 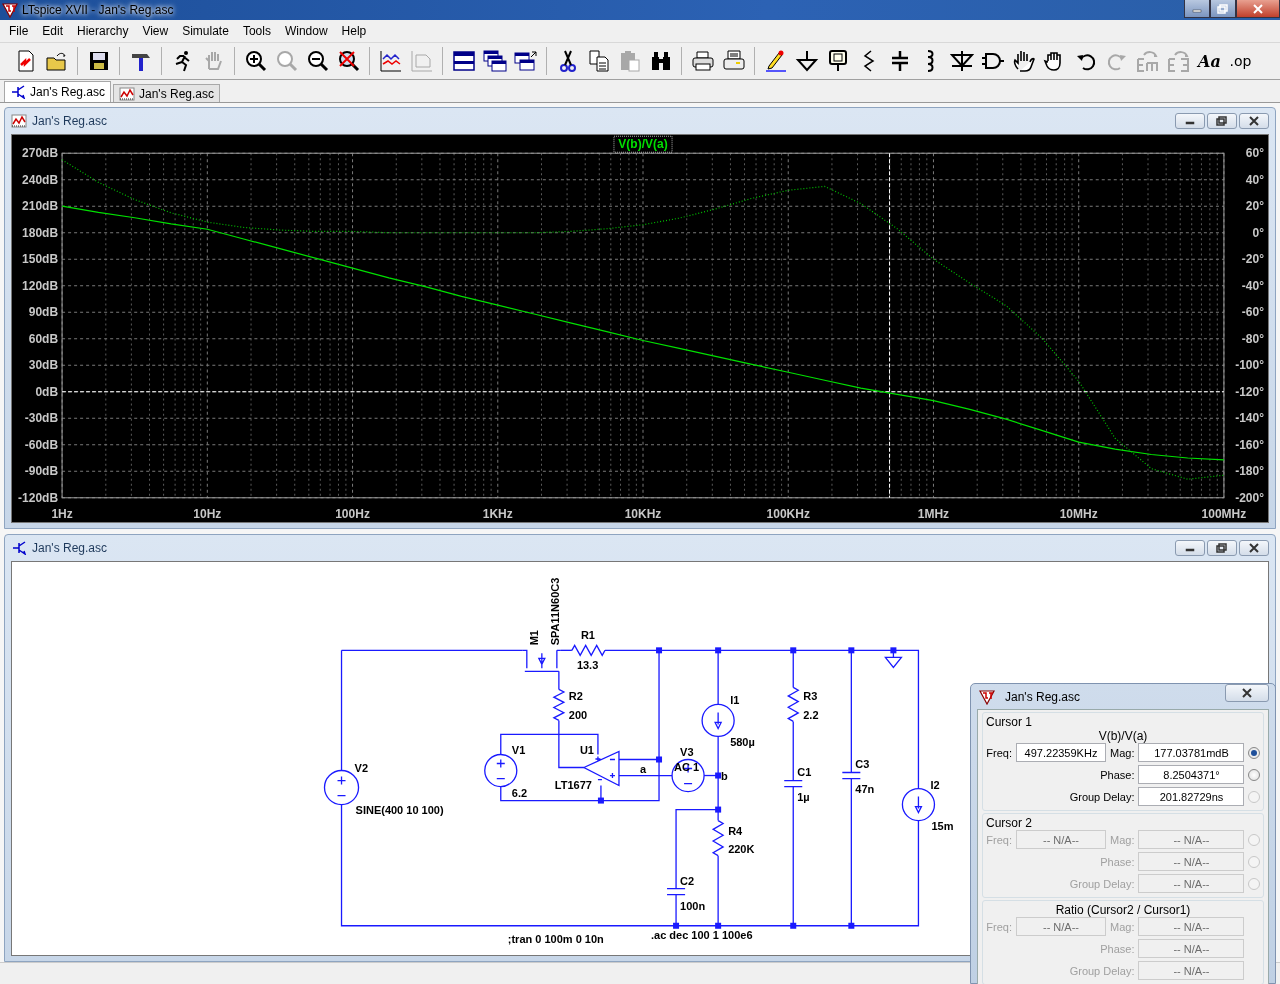 I want to click on axis-tick-label: -180°, so click(x=1249, y=471).